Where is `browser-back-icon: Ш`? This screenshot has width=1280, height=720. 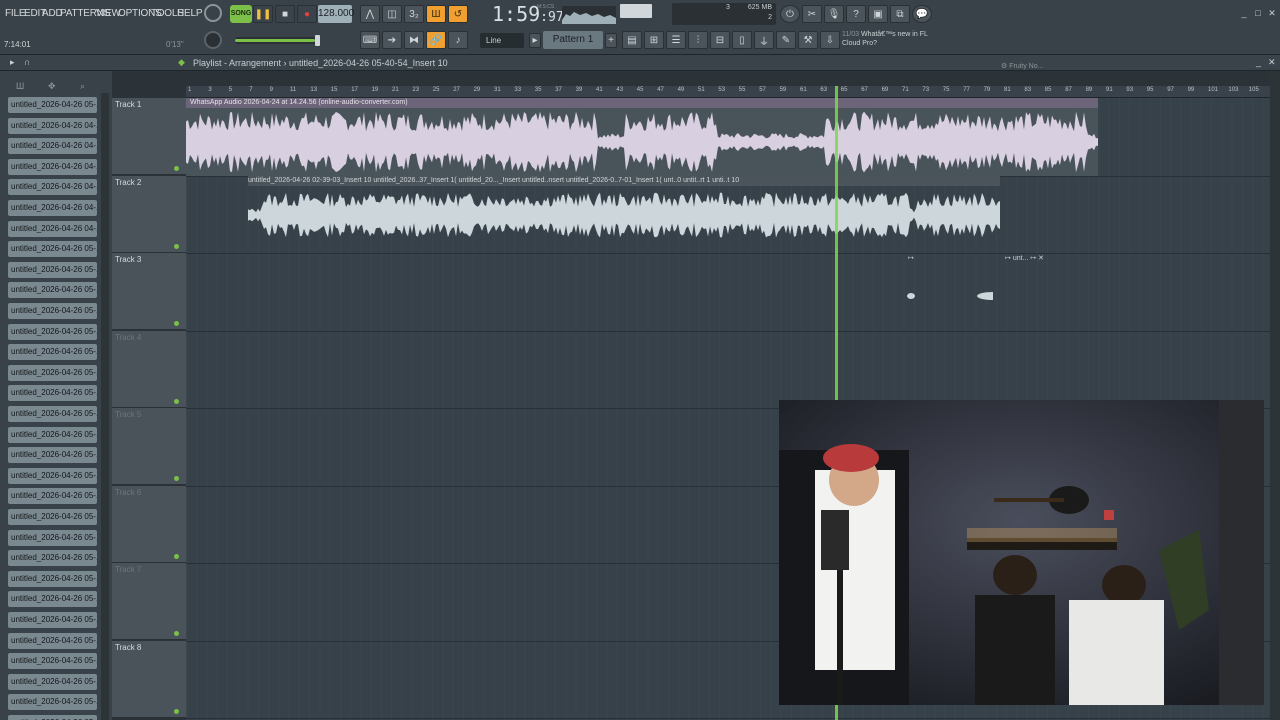 browser-back-icon: Ш is located at coordinates (20, 86).